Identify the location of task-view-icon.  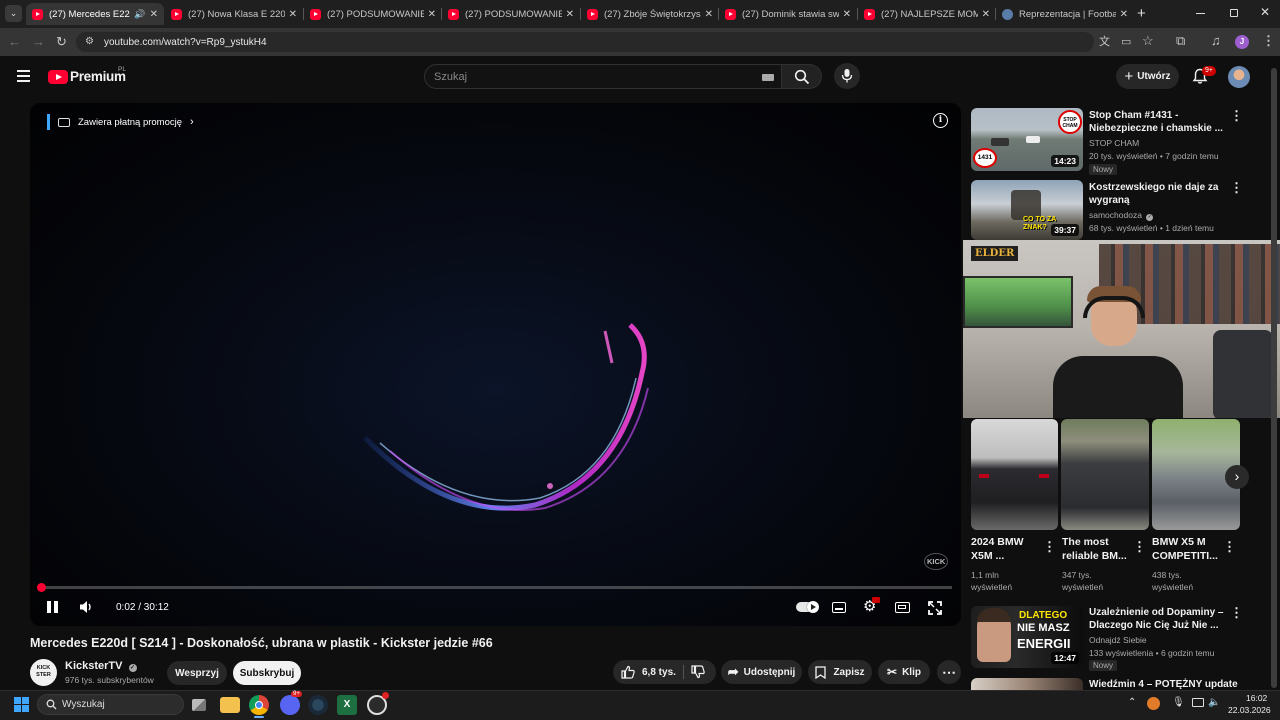
(199, 705).